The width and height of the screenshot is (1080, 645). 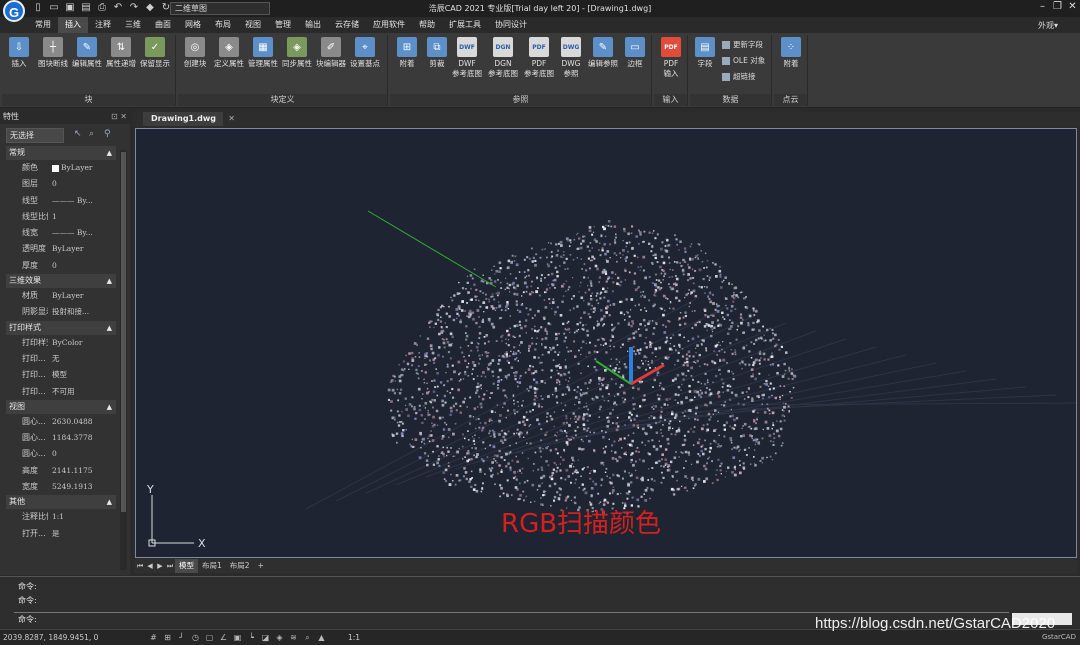 I want to click on next-layout-icon: ▶, so click(x=160, y=566).